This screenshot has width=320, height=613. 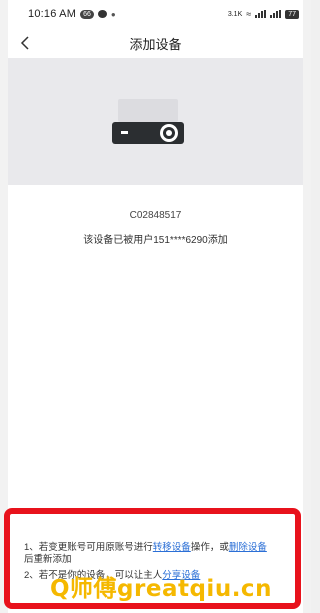 What do you see at coordinates (248, 547) in the screenshot?
I see `delete-device-link: 删除设备` at bounding box center [248, 547].